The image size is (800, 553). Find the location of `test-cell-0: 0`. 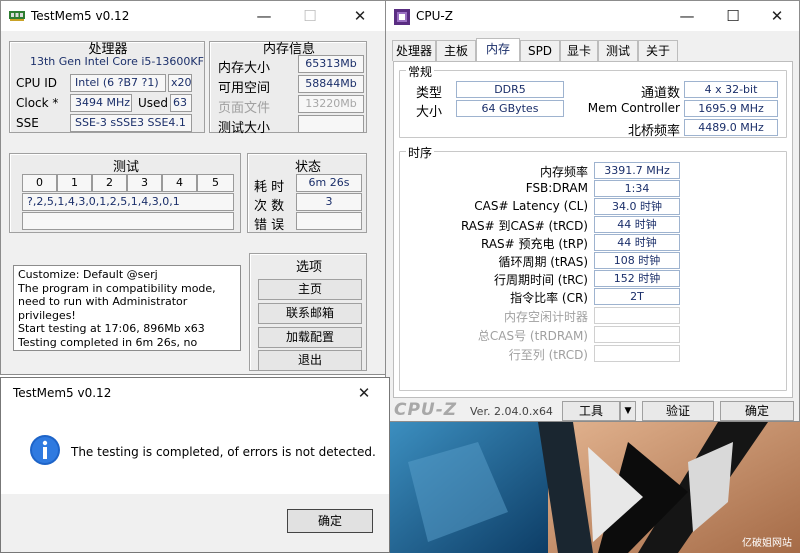

test-cell-0: 0 is located at coordinates (39, 183).